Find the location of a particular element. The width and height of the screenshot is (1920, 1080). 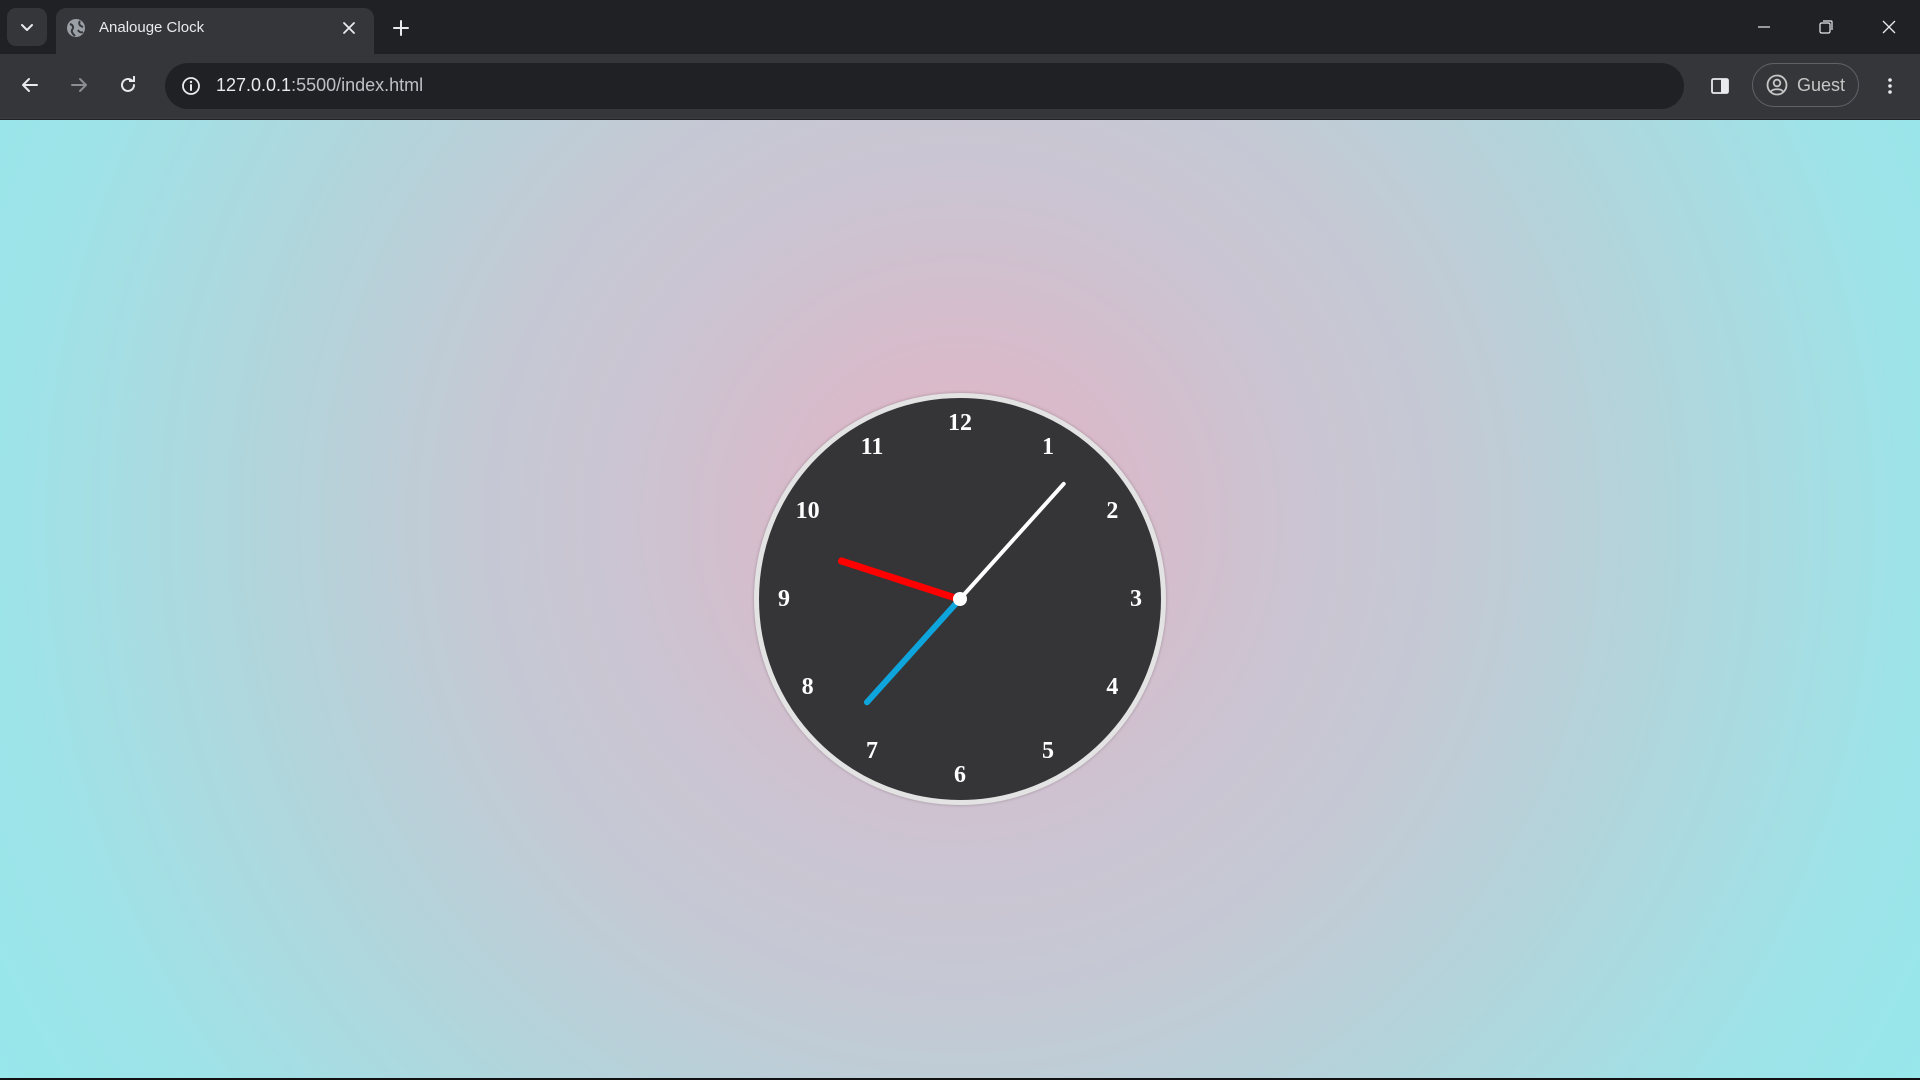

toolbar: 127.0.0.1:5500/index.html Guest is located at coordinates (960, 86).